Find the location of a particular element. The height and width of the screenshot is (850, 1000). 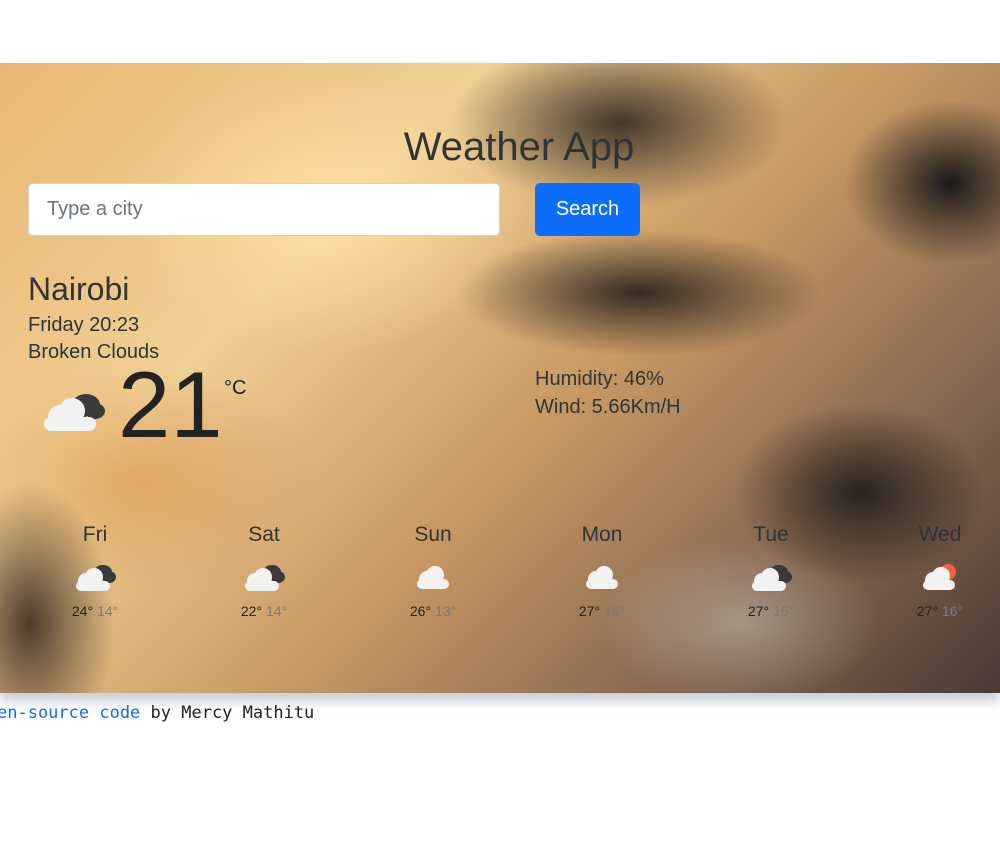

forecast-day-name: Wed is located at coordinates (940, 534).